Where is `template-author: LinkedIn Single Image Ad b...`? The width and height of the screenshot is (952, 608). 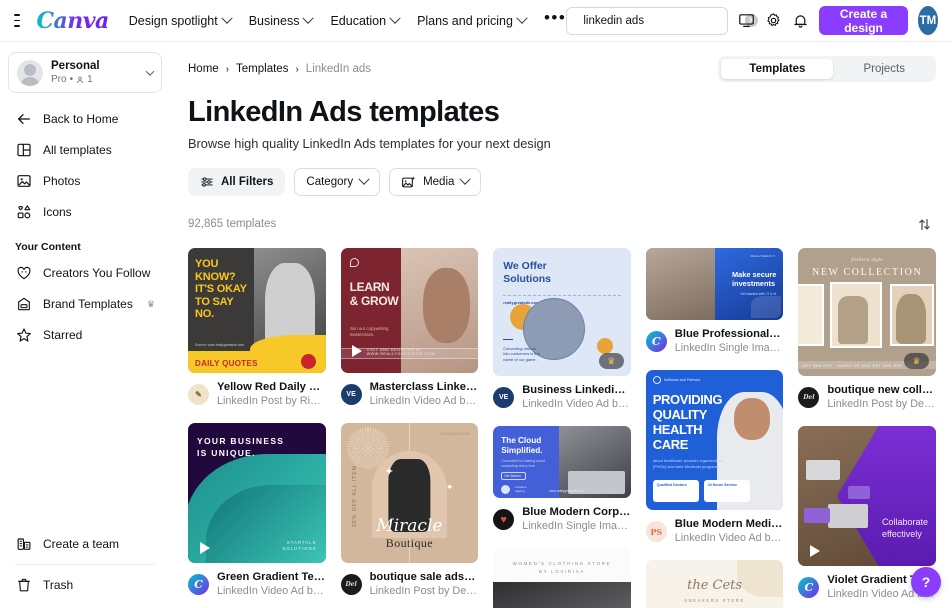 template-author: LinkedIn Single Image Ad b... is located at coordinates (729, 348).